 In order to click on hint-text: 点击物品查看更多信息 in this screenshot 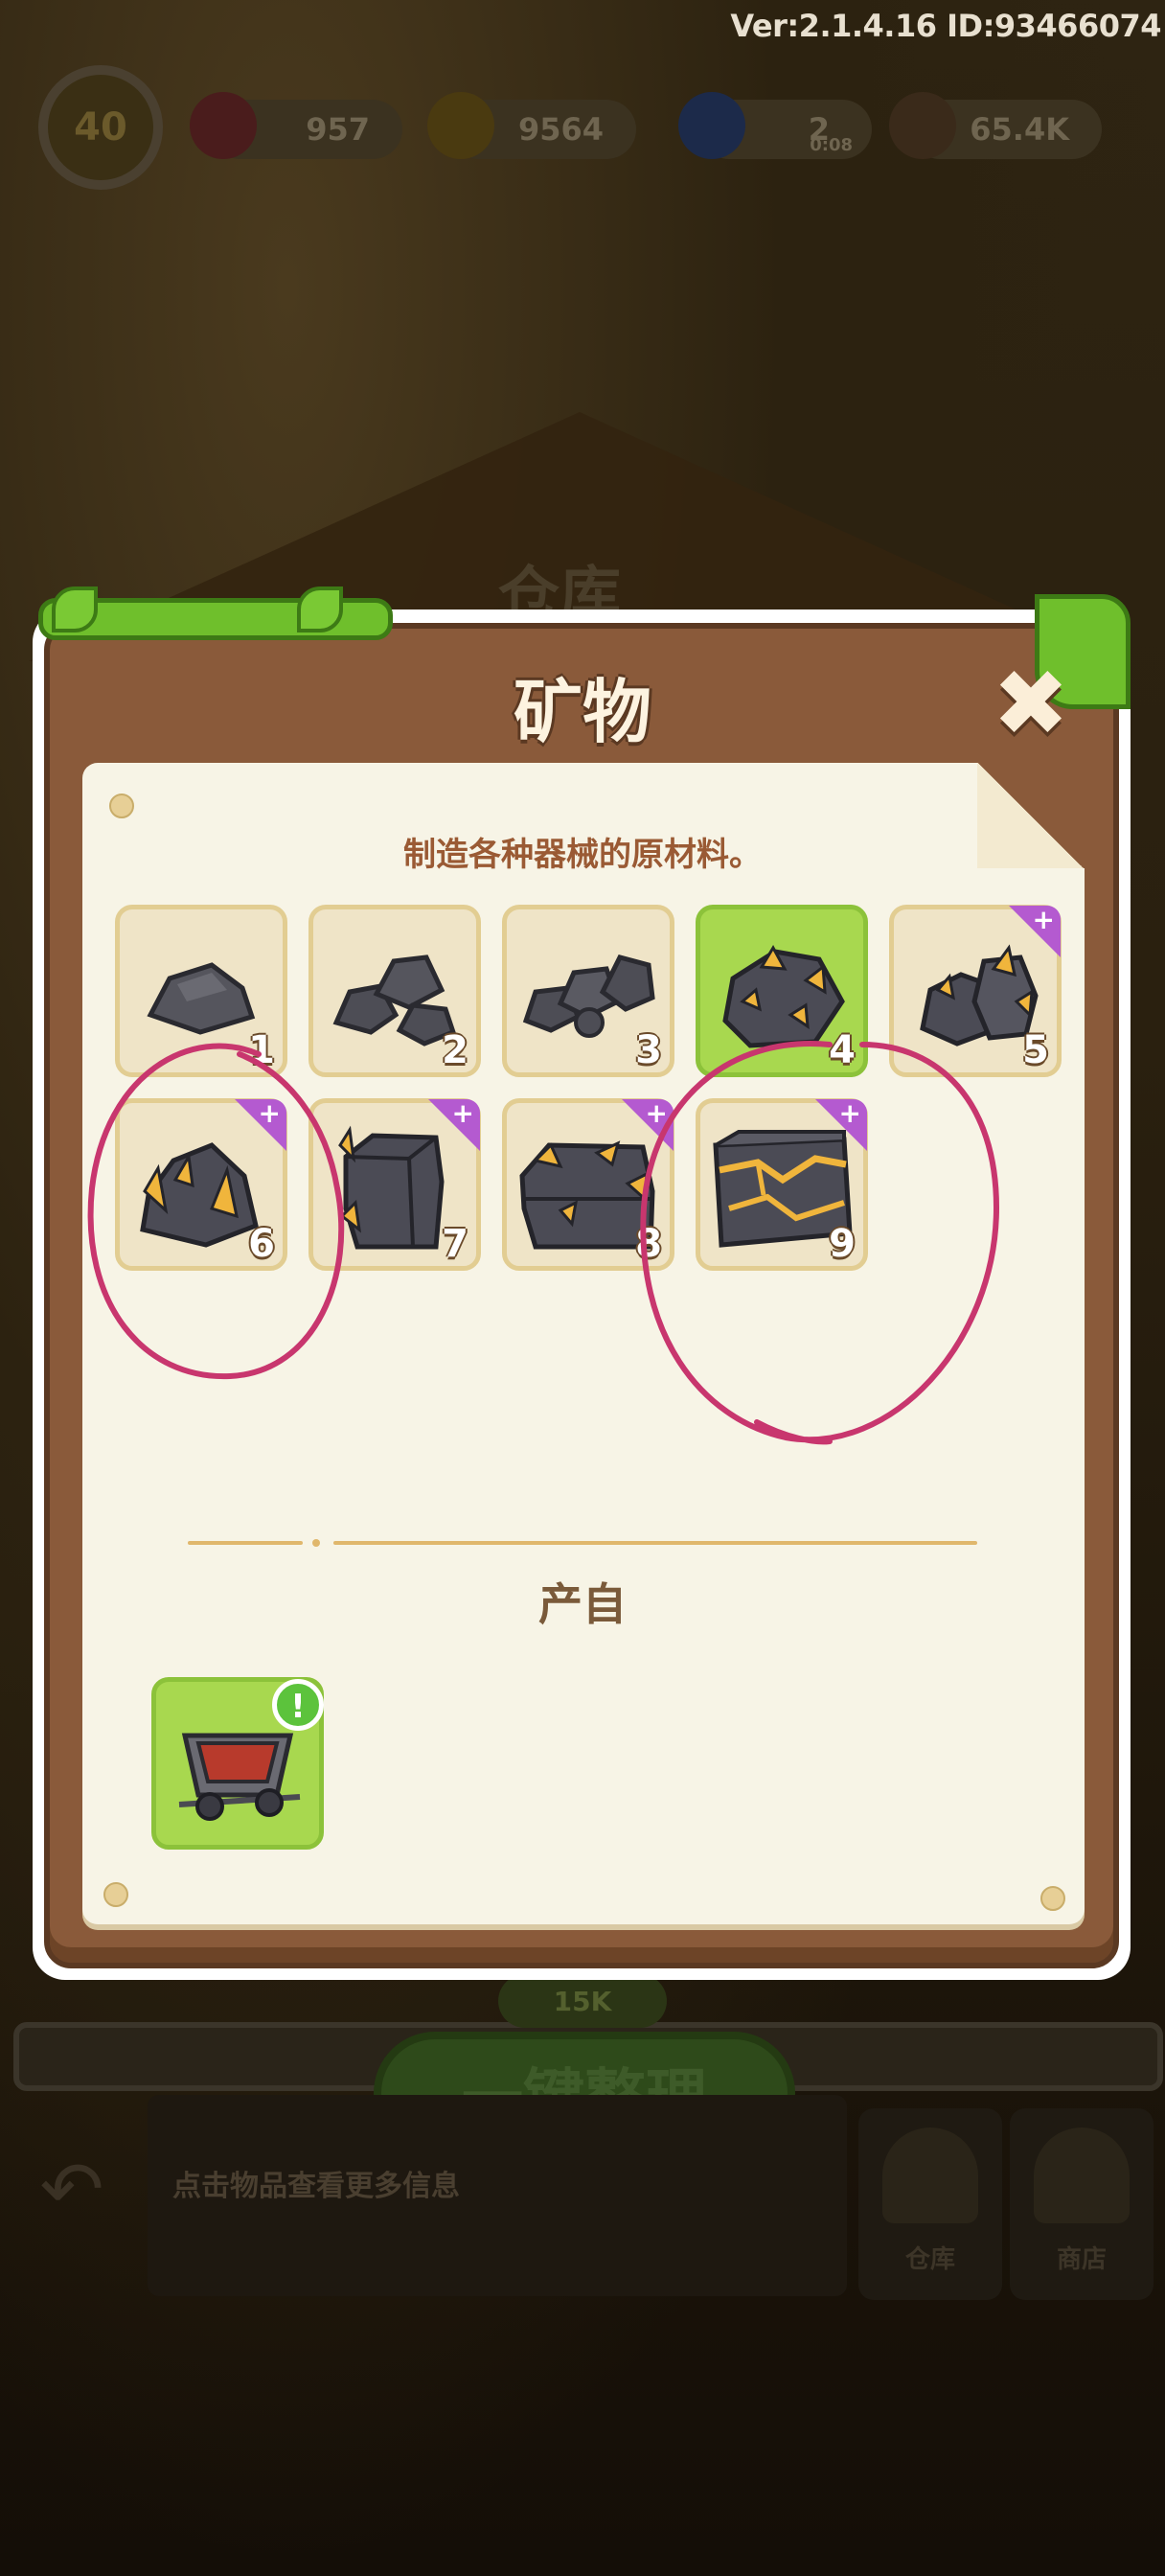, I will do `click(316, 2186)`.